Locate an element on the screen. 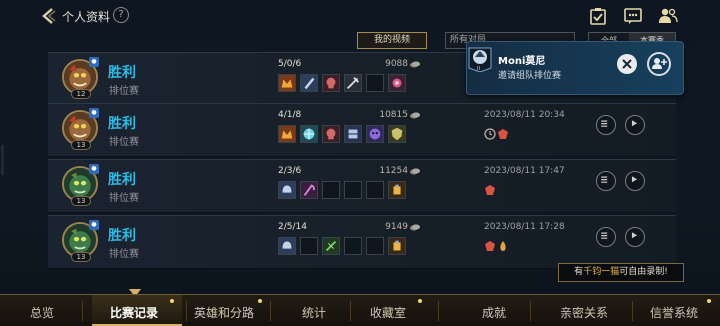  clipboard-check-icon is located at coordinates (598, 16).